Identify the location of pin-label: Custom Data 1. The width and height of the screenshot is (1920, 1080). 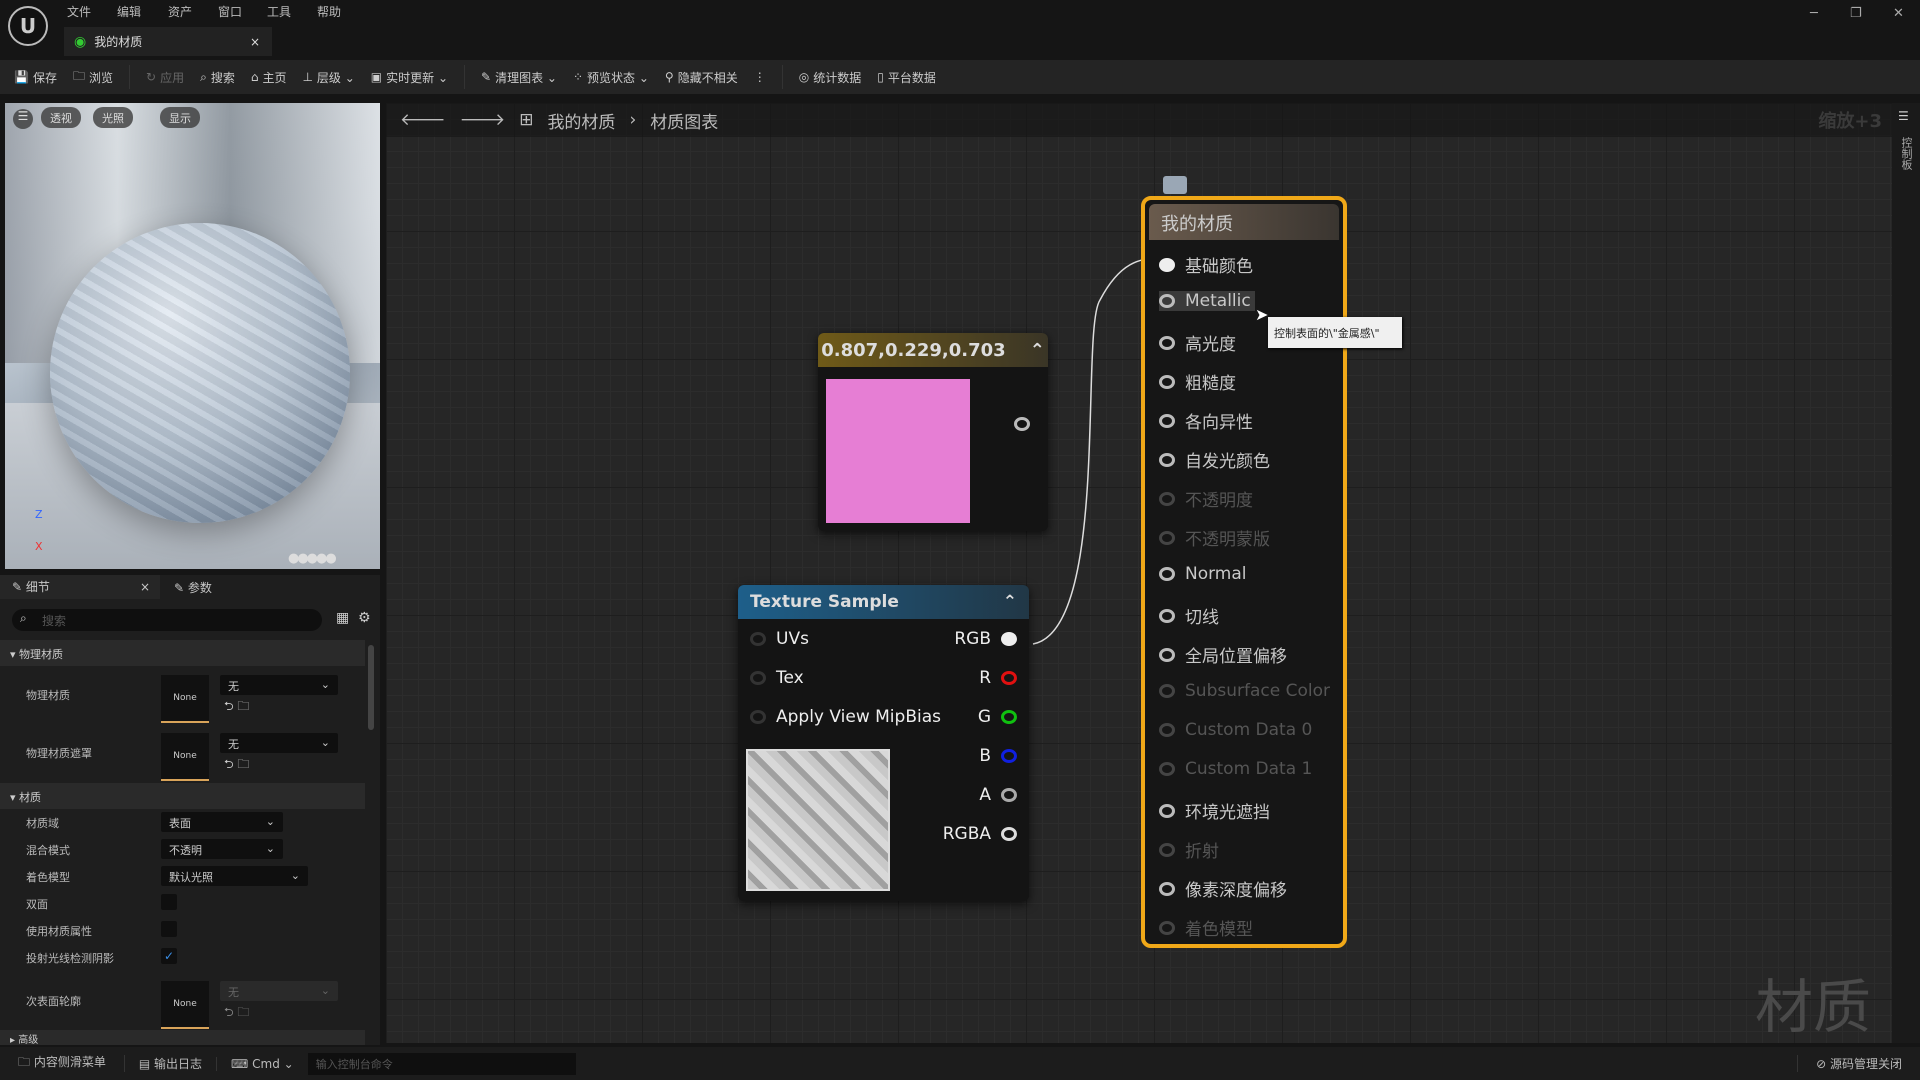
(1249, 769).